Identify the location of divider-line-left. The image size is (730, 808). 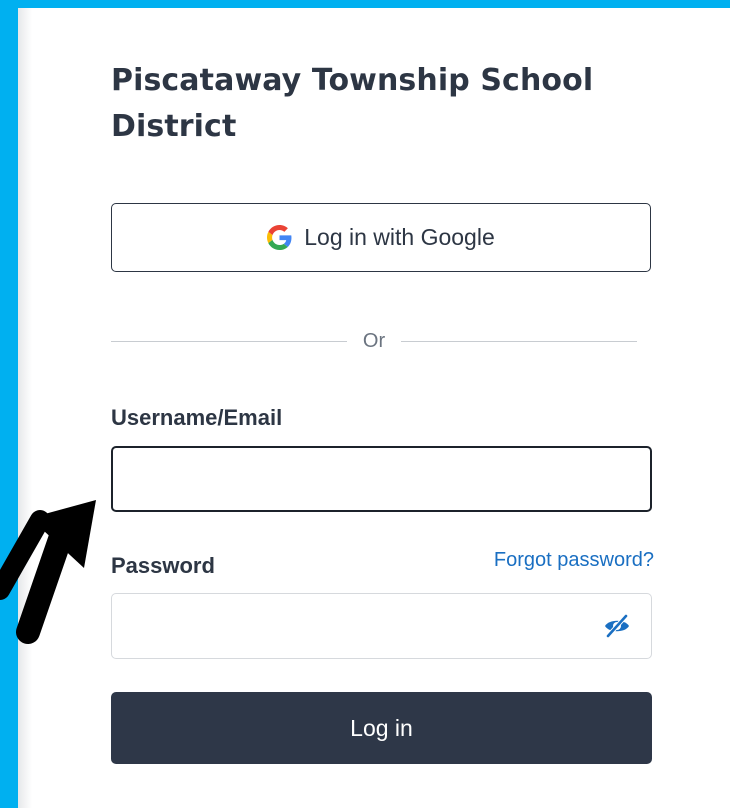
(229, 341).